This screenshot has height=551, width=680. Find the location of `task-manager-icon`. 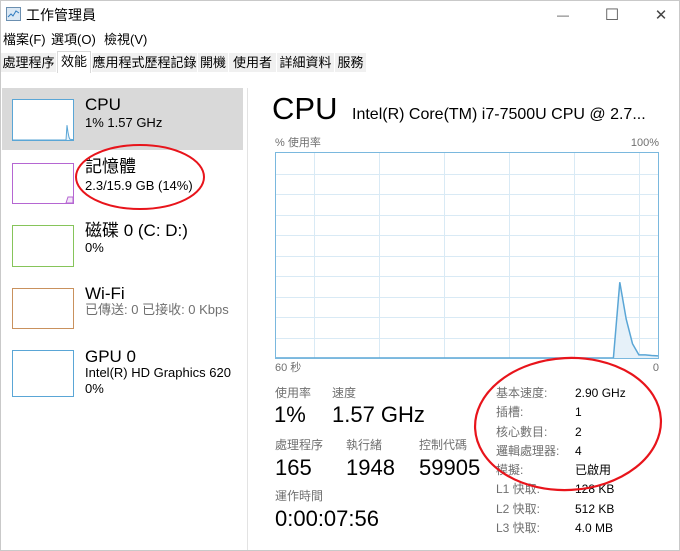

task-manager-icon is located at coordinates (13, 14).